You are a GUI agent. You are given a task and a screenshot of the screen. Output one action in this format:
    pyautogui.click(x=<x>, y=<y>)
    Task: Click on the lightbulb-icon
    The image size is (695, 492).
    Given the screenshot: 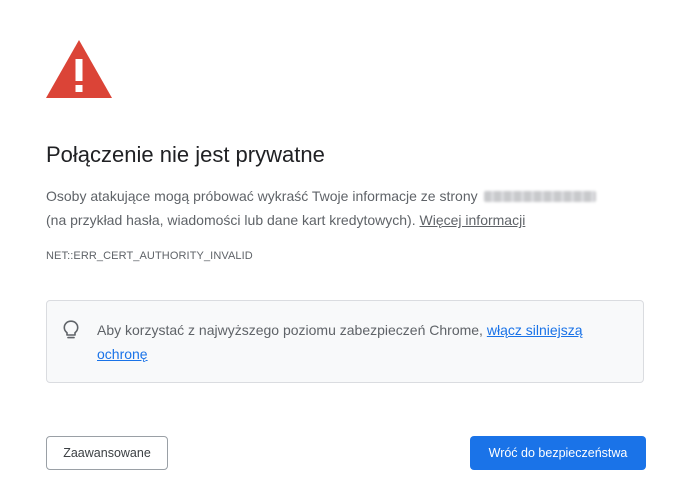 What is the action you would take?
    pyautogui.click(x=71, y=329)
    